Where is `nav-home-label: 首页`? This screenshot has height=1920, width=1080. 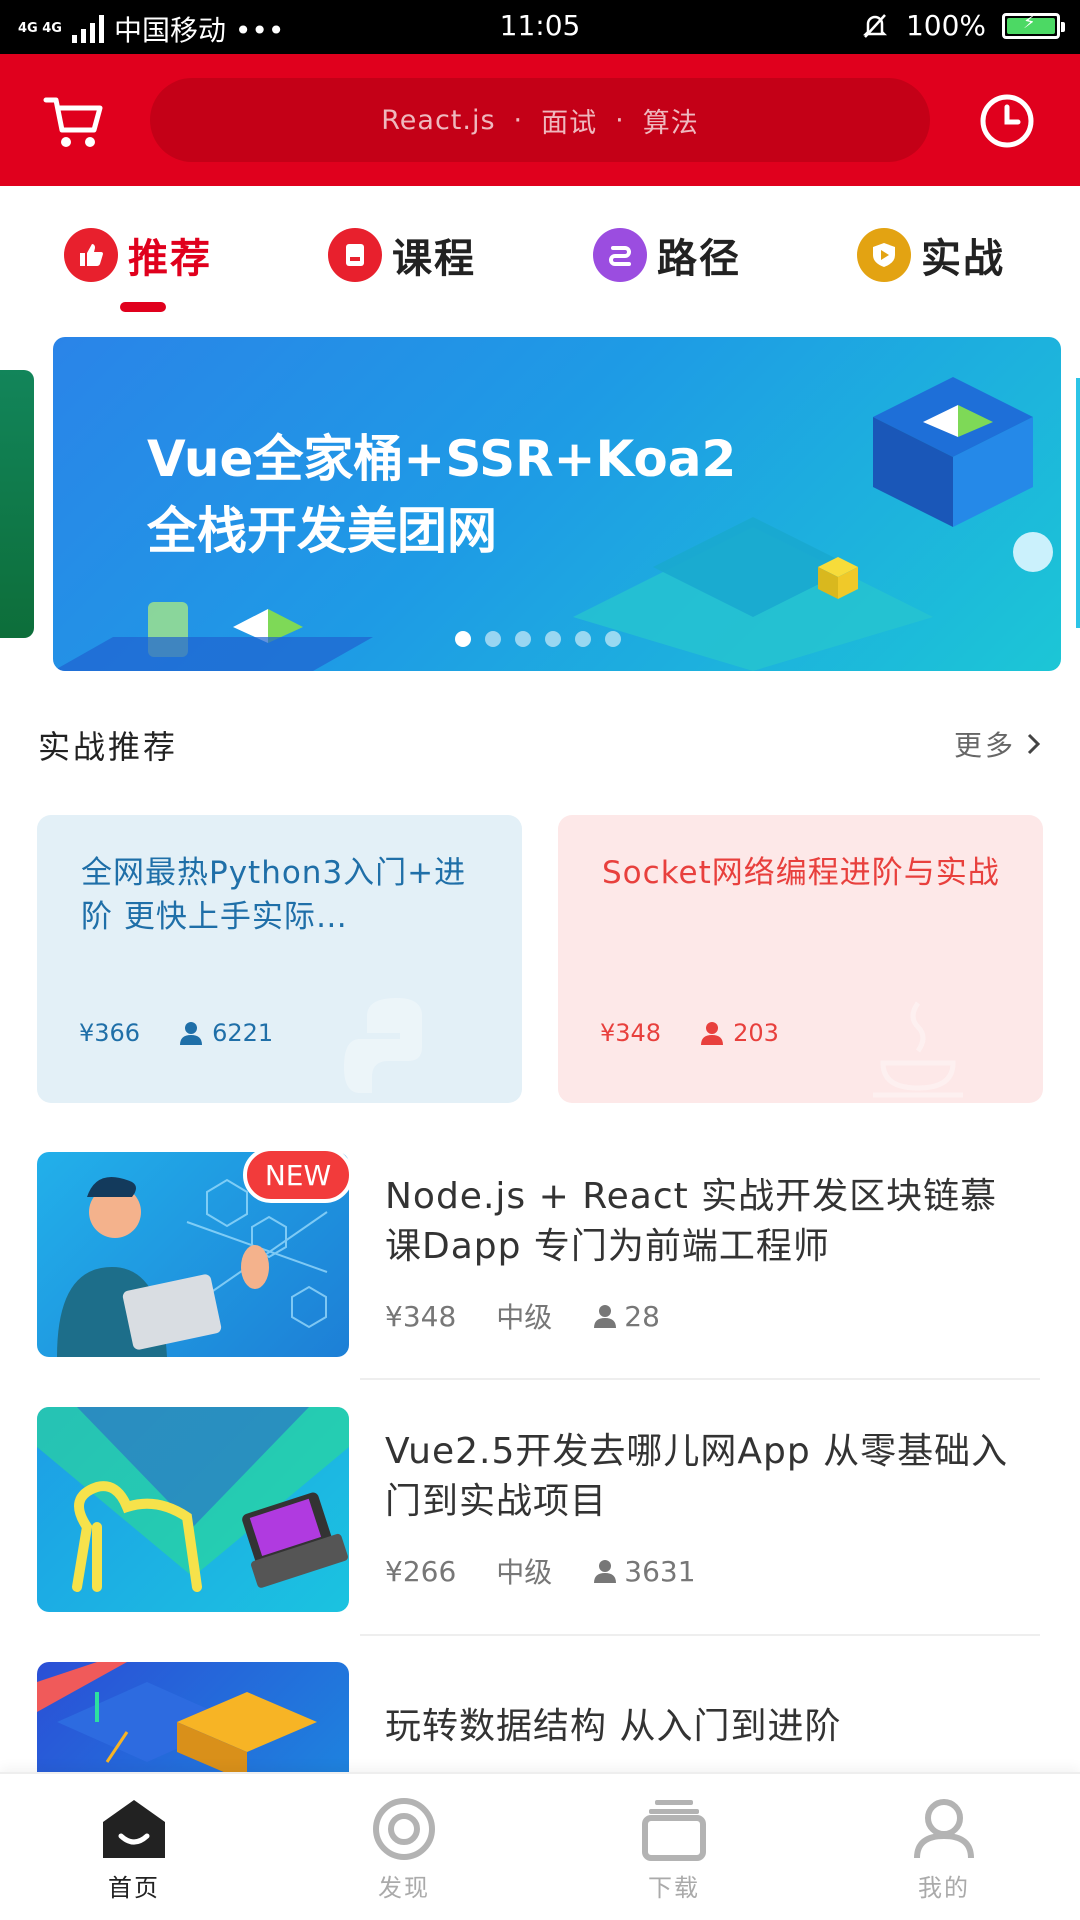 nav-home-label: 首页 is located at coordinates (134, 1888).